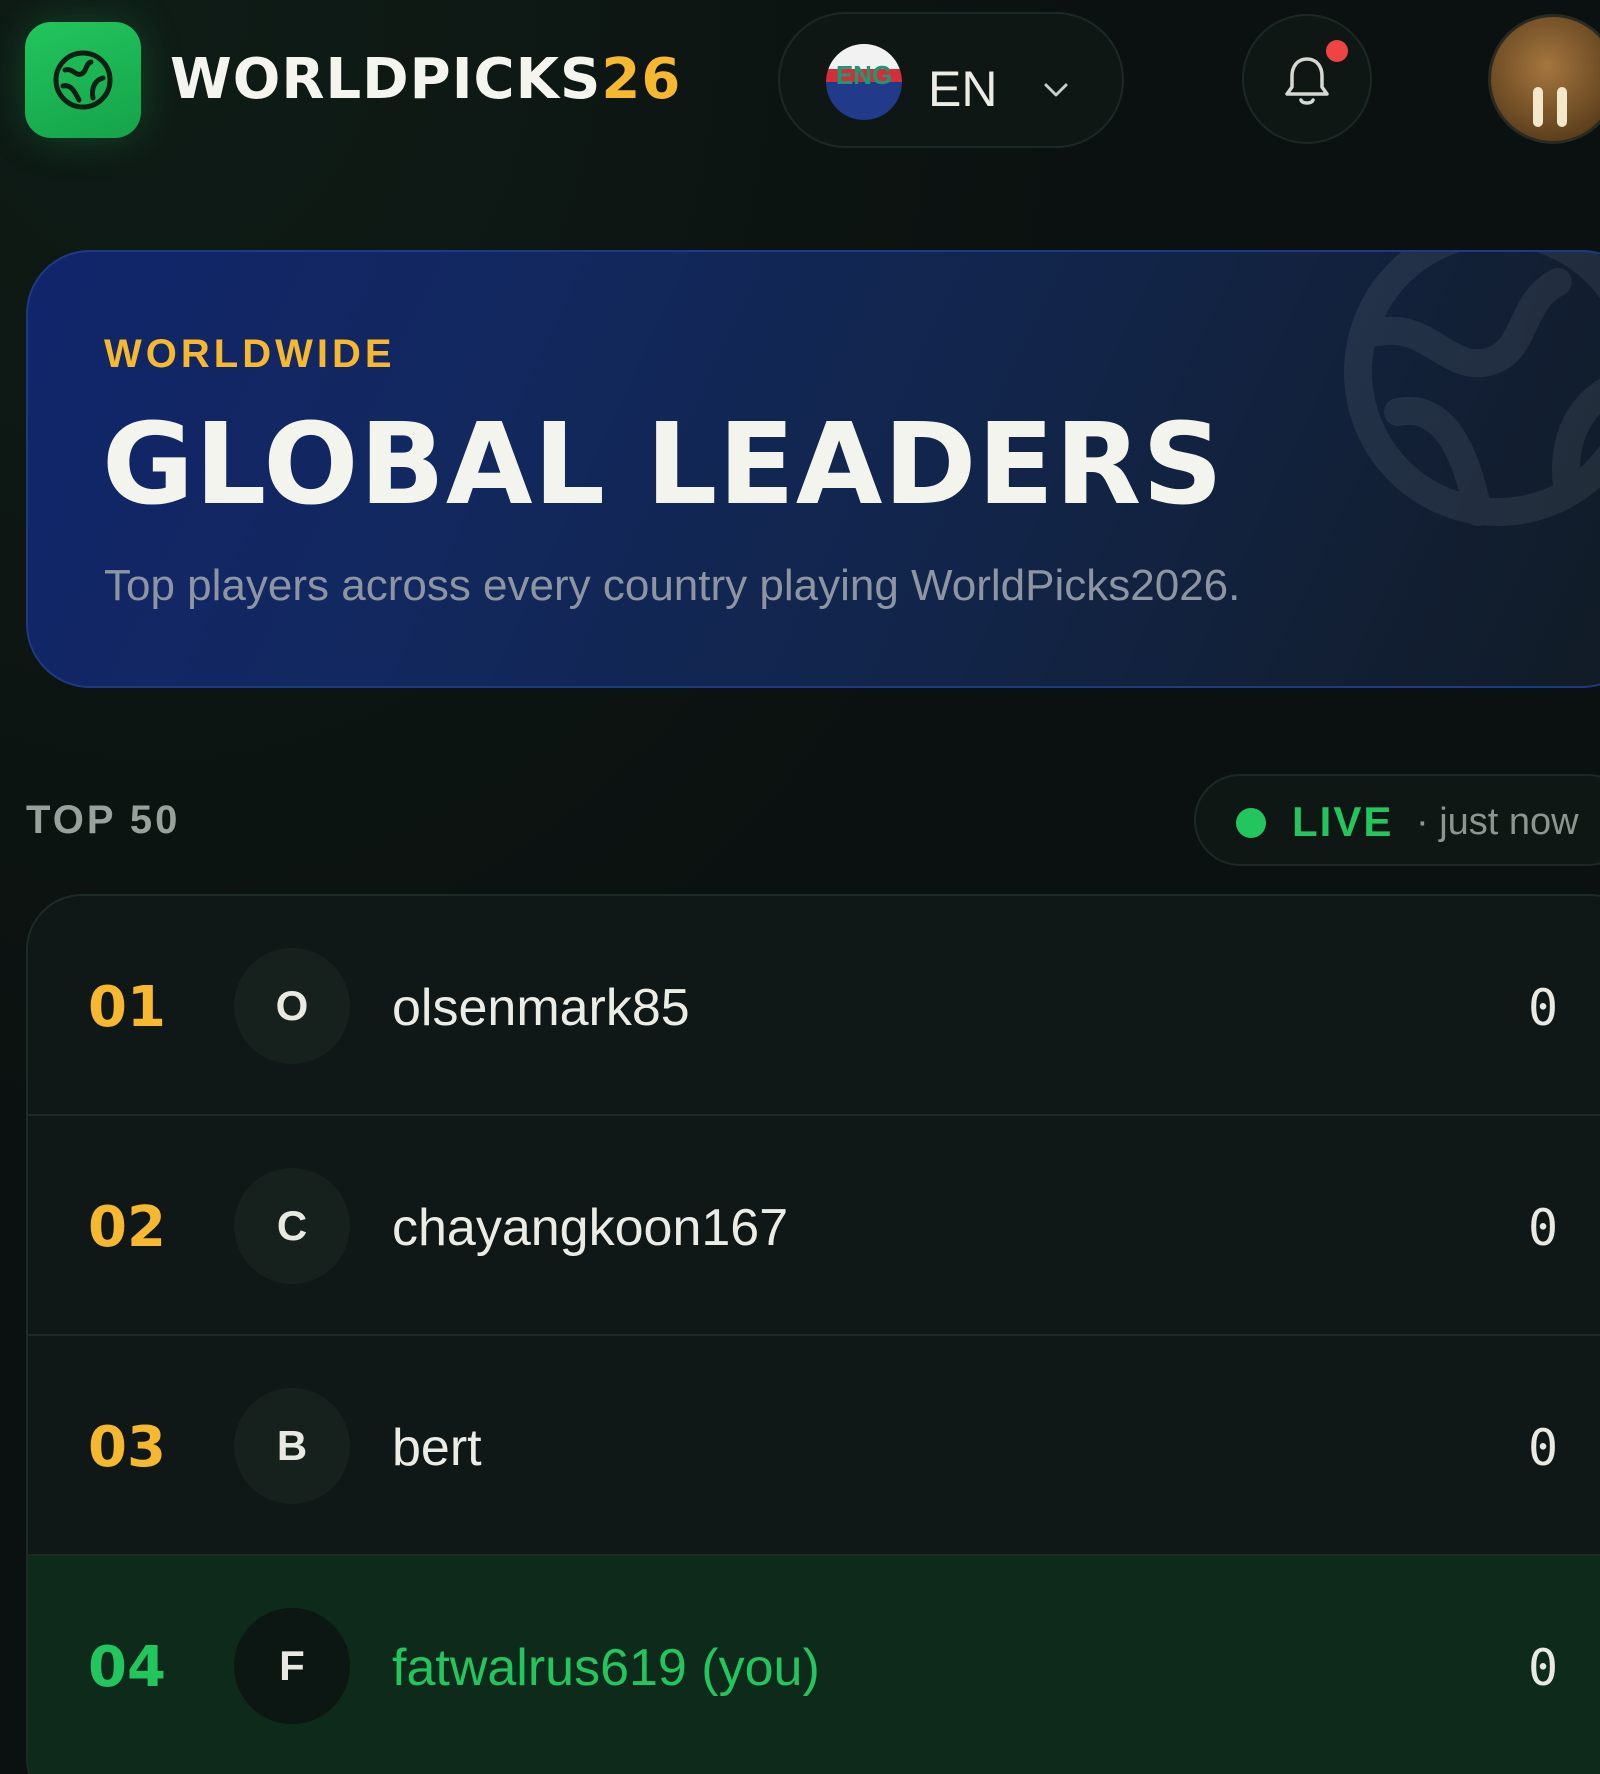  I want to click on leaderboard-row: 03 B bert 0, so click(814, 1446).